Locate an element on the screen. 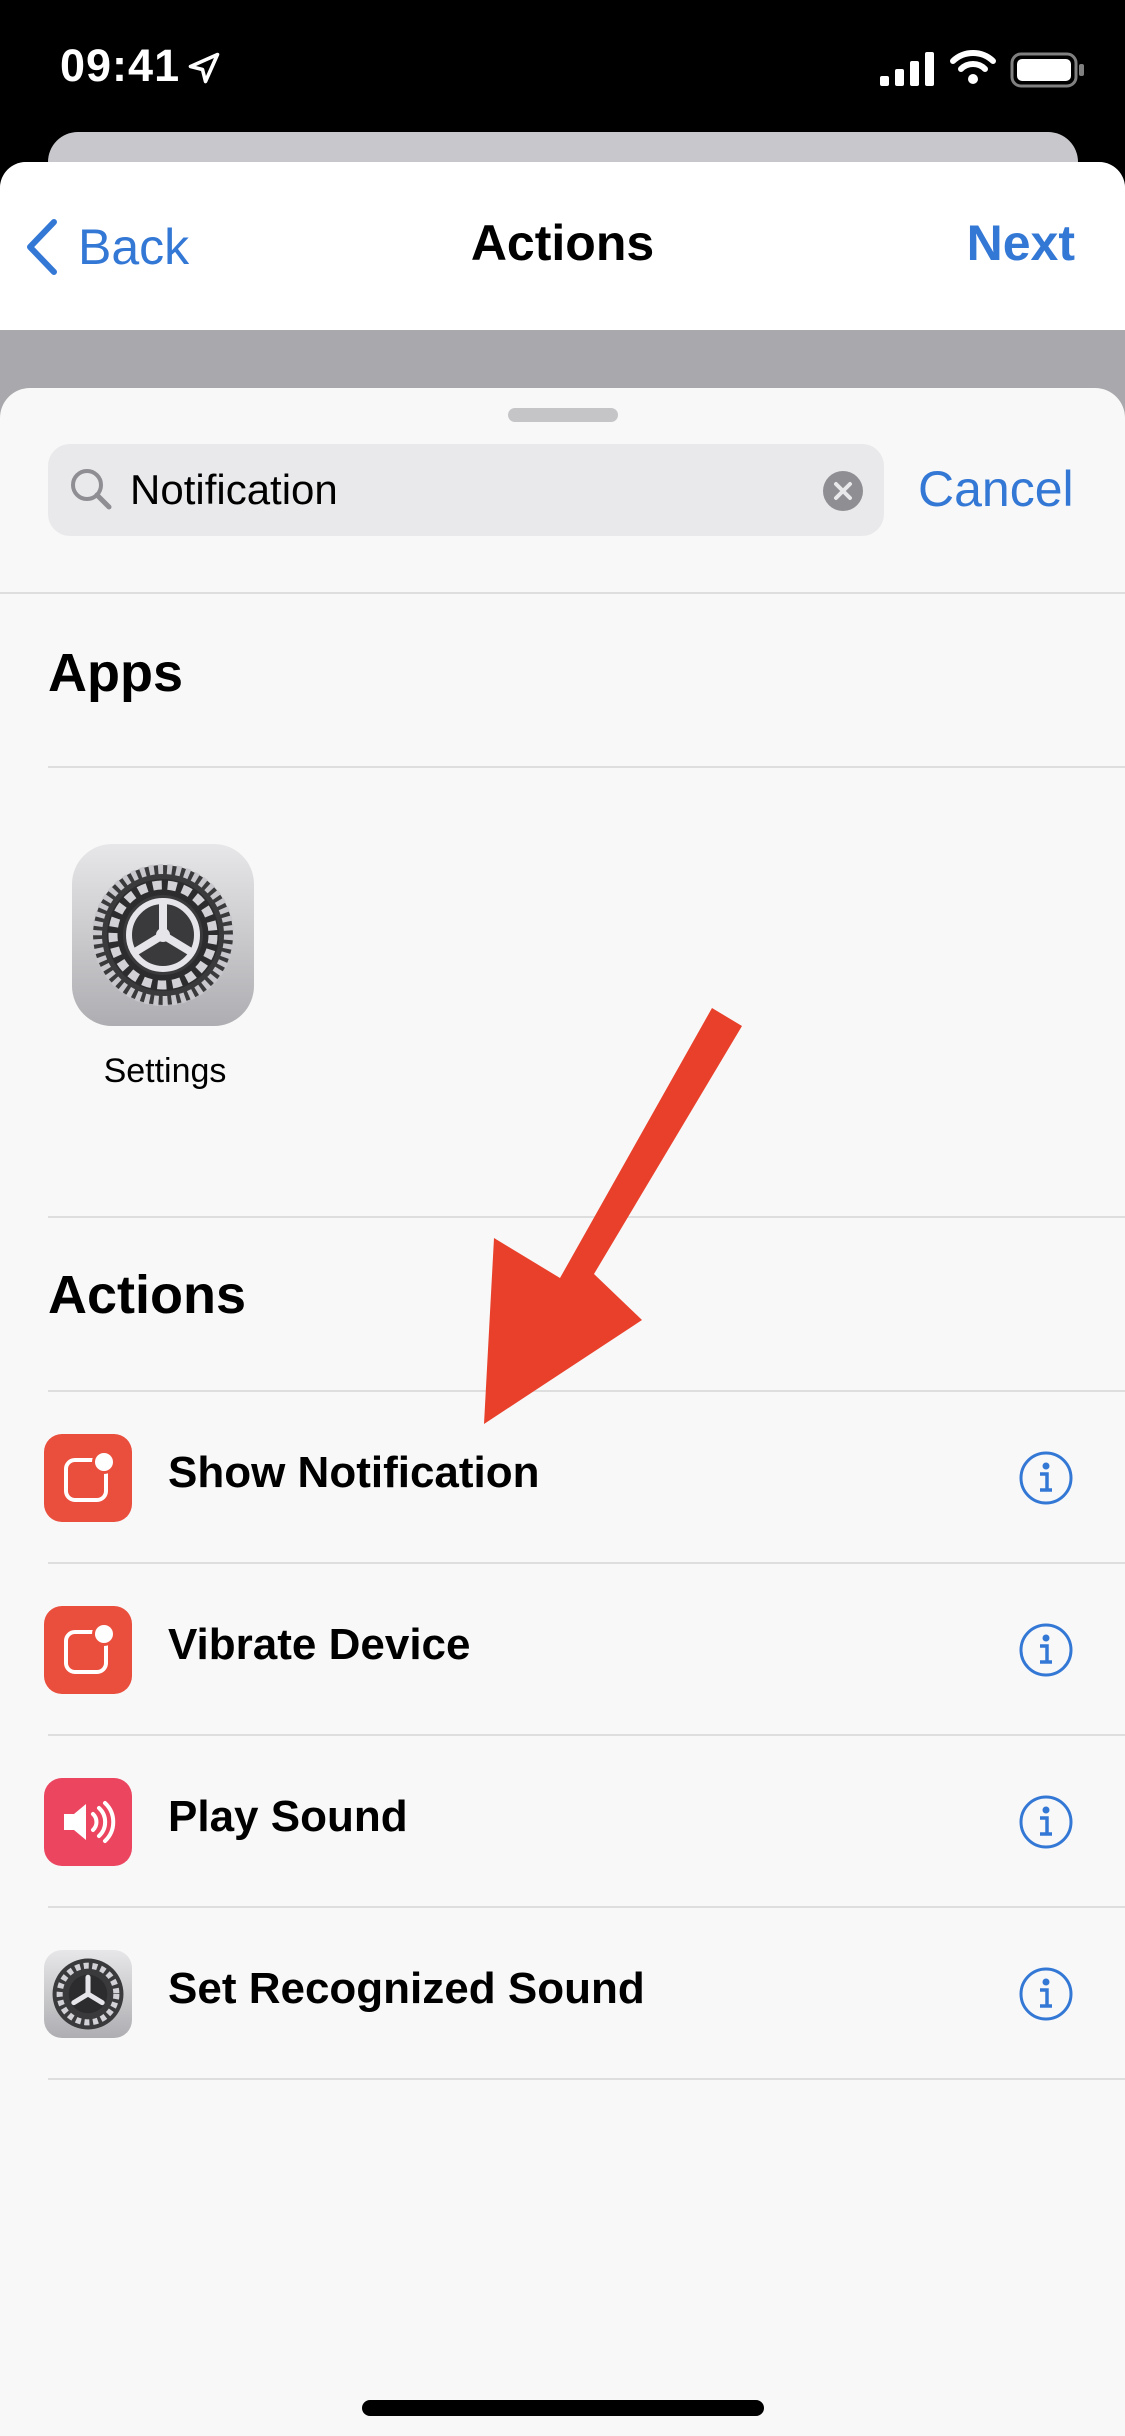 This screenshot has width=1125, height=2436. clear-text-icon is located at coordinates (843, 491).